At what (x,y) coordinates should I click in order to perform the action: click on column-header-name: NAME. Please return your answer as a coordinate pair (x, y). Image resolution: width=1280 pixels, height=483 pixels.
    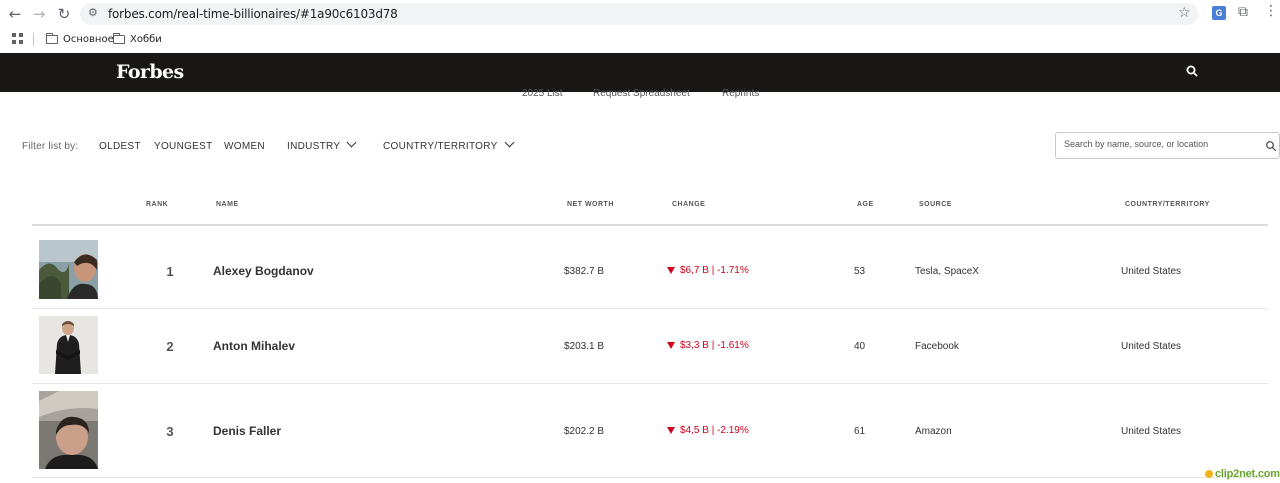
    Looking at the image, I should click on (227, 204).